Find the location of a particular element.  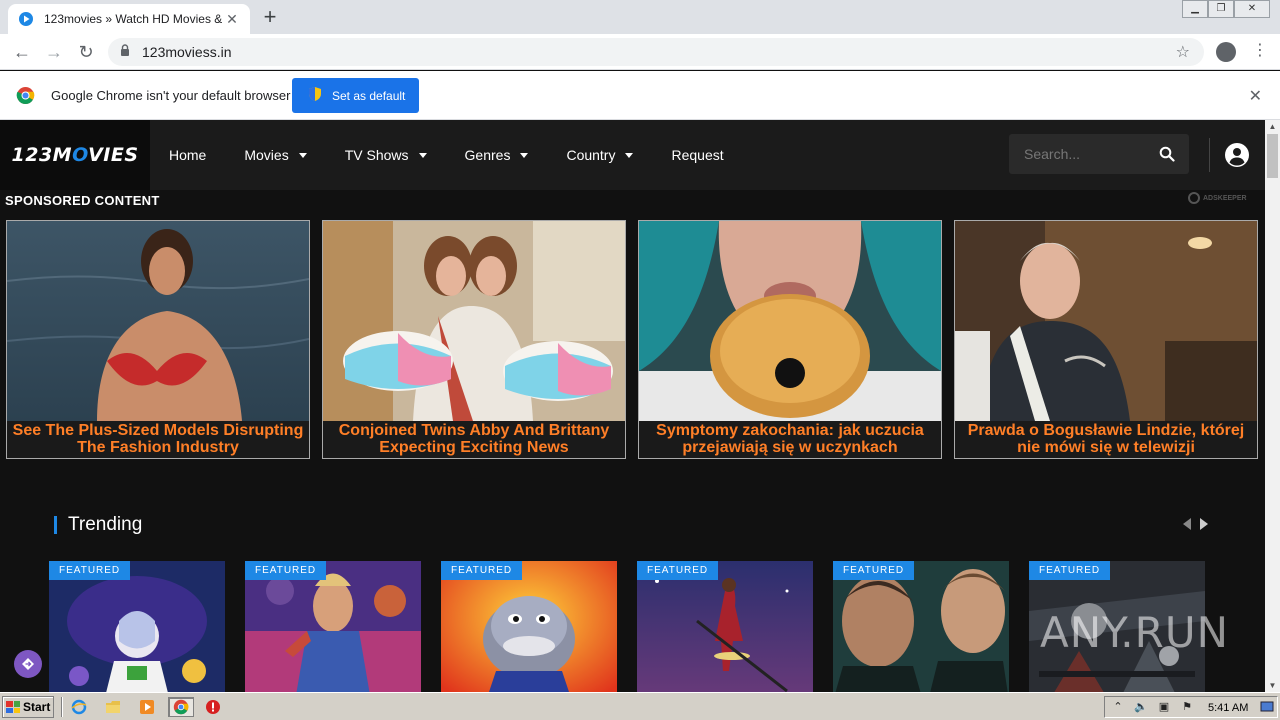

start-label: Start is located at coordinates (37, 707).